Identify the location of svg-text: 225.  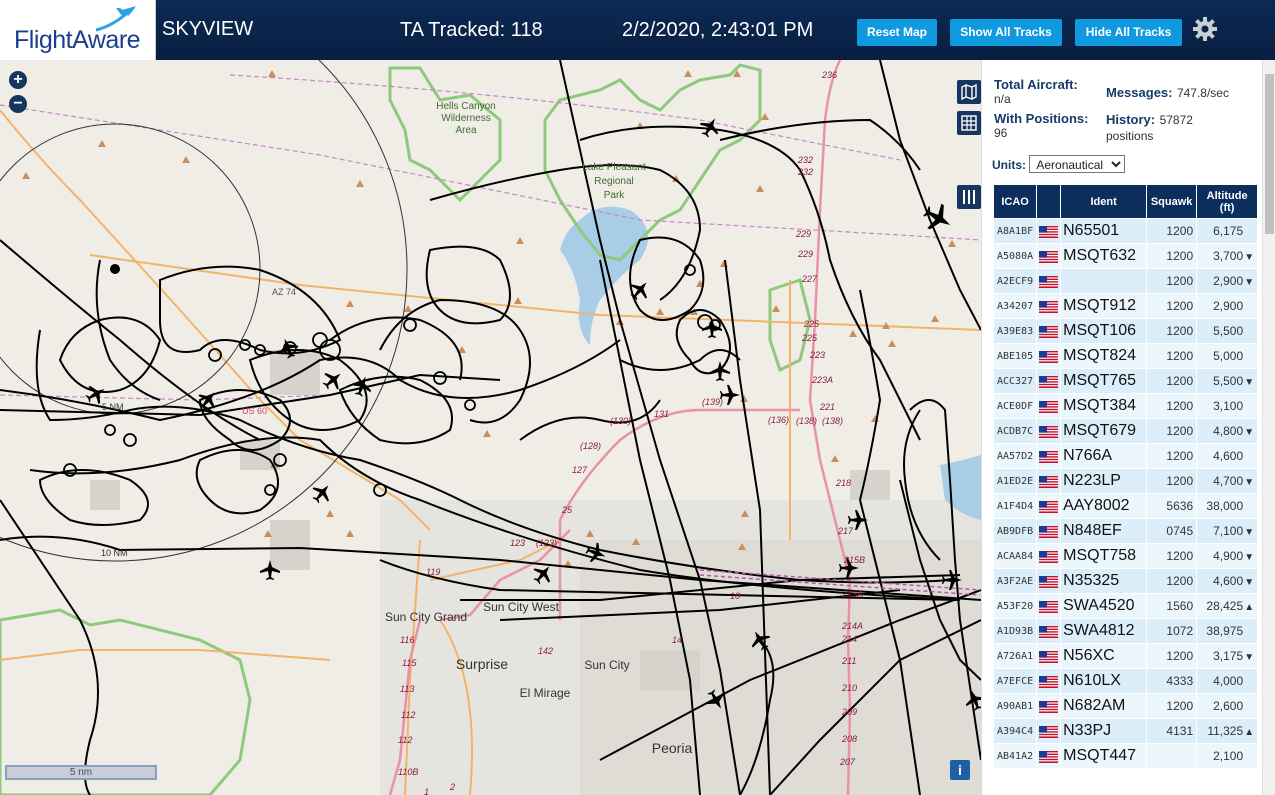
(811, 324).